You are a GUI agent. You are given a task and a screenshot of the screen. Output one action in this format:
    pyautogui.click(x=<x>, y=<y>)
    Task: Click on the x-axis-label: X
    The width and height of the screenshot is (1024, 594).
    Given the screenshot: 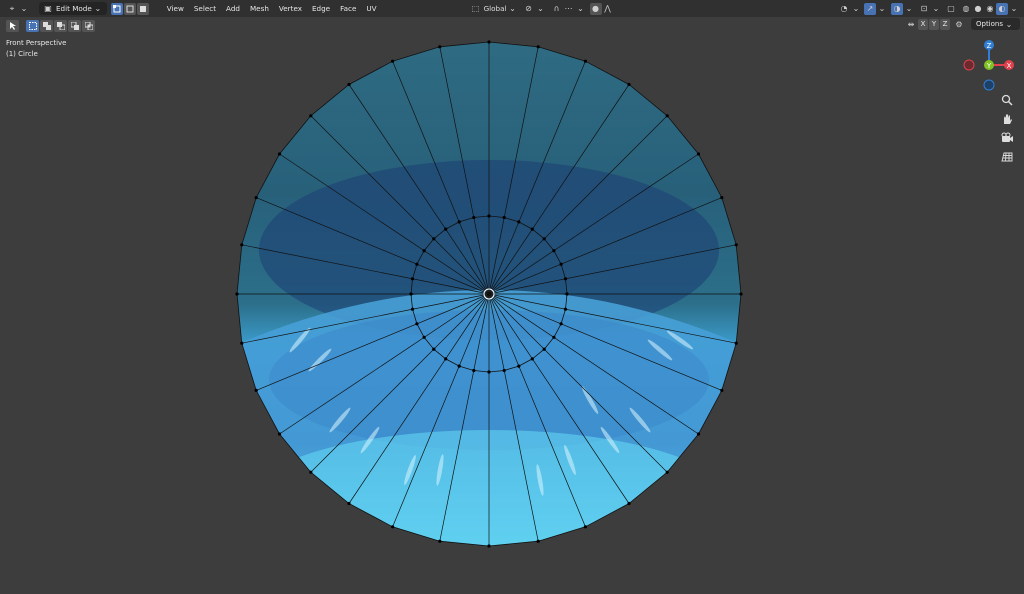 What is the action you would take?
    pyautogui.click(x=1009, y=66)
    